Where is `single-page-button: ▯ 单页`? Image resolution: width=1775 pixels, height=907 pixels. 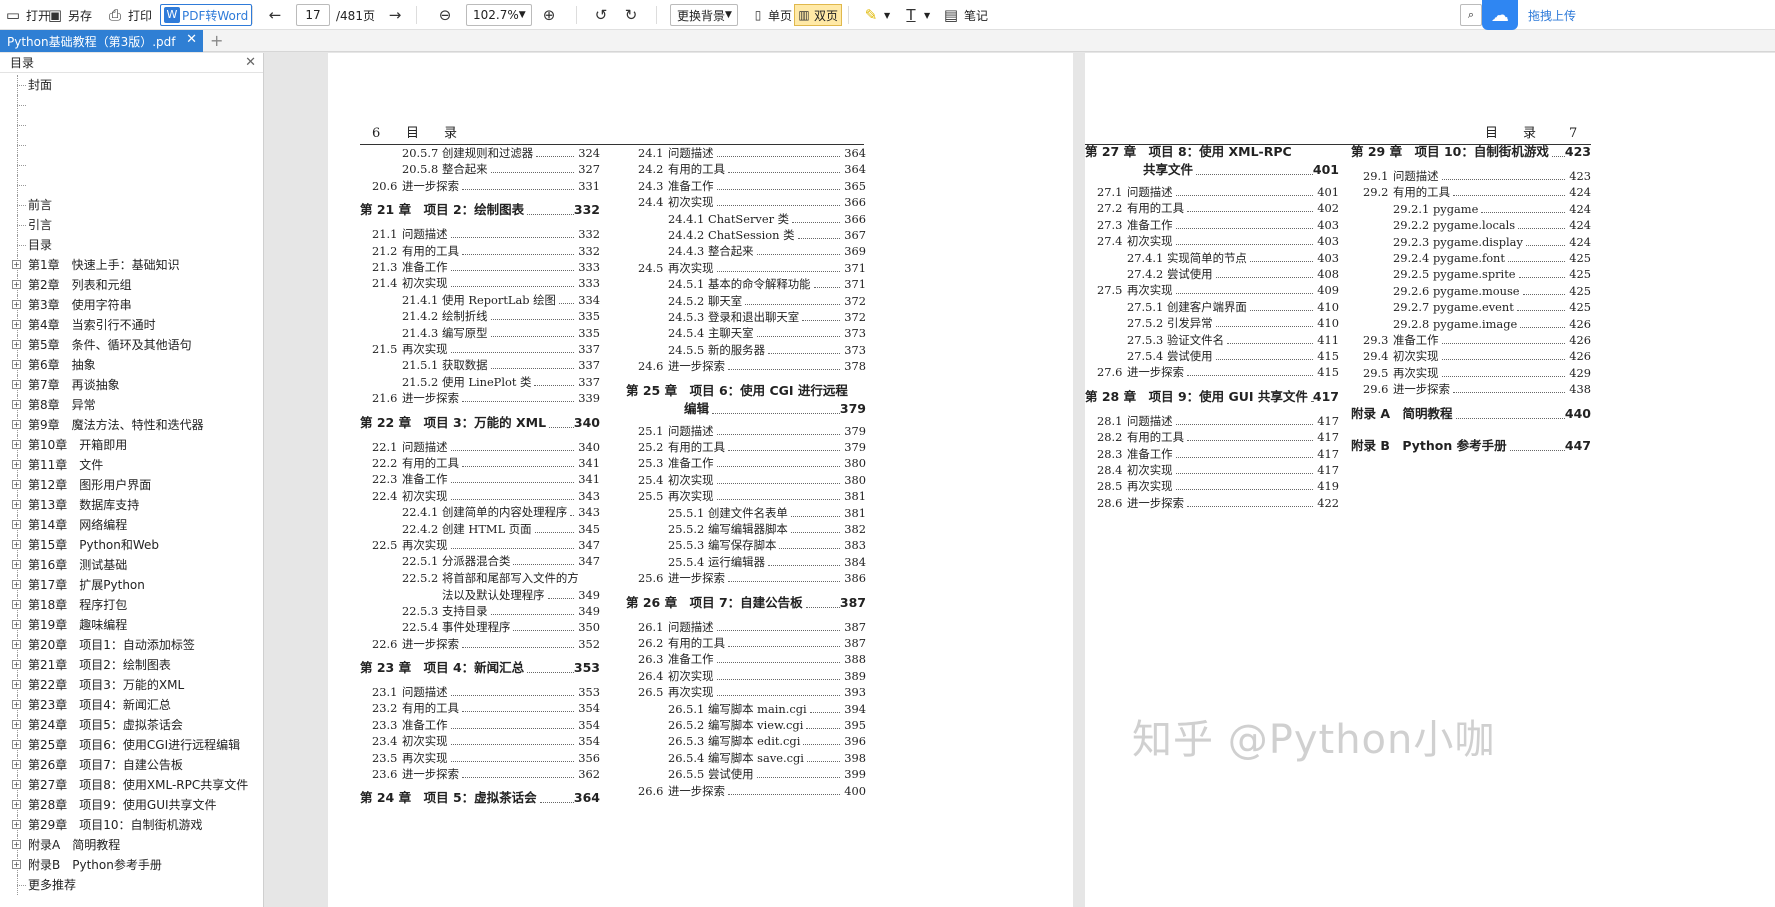
single-page-button: ▯ 单页 is located at coordinates (772, 15).